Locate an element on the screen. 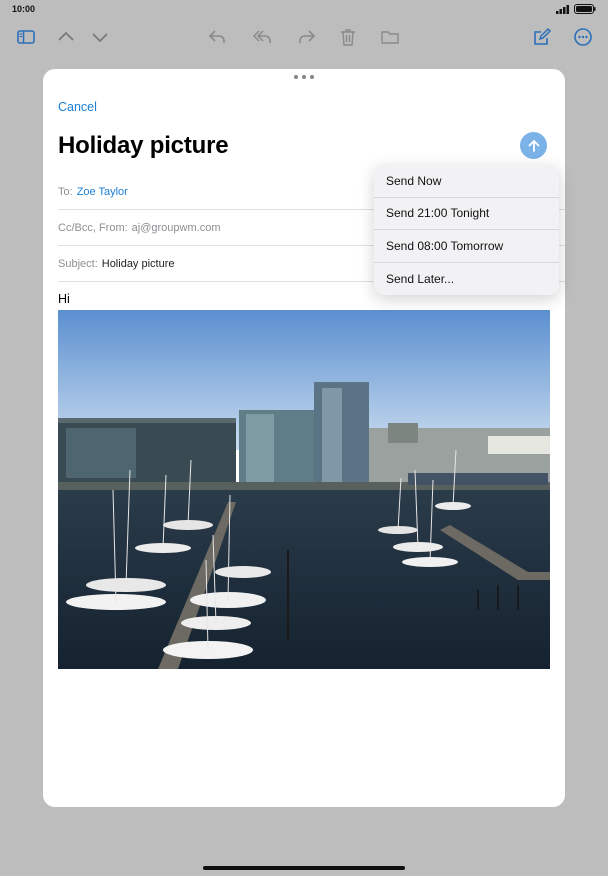 Image resolution: width=608 pixels, height=876 pixels. cancel-button: Cancel is located at coordinates (77, 107).